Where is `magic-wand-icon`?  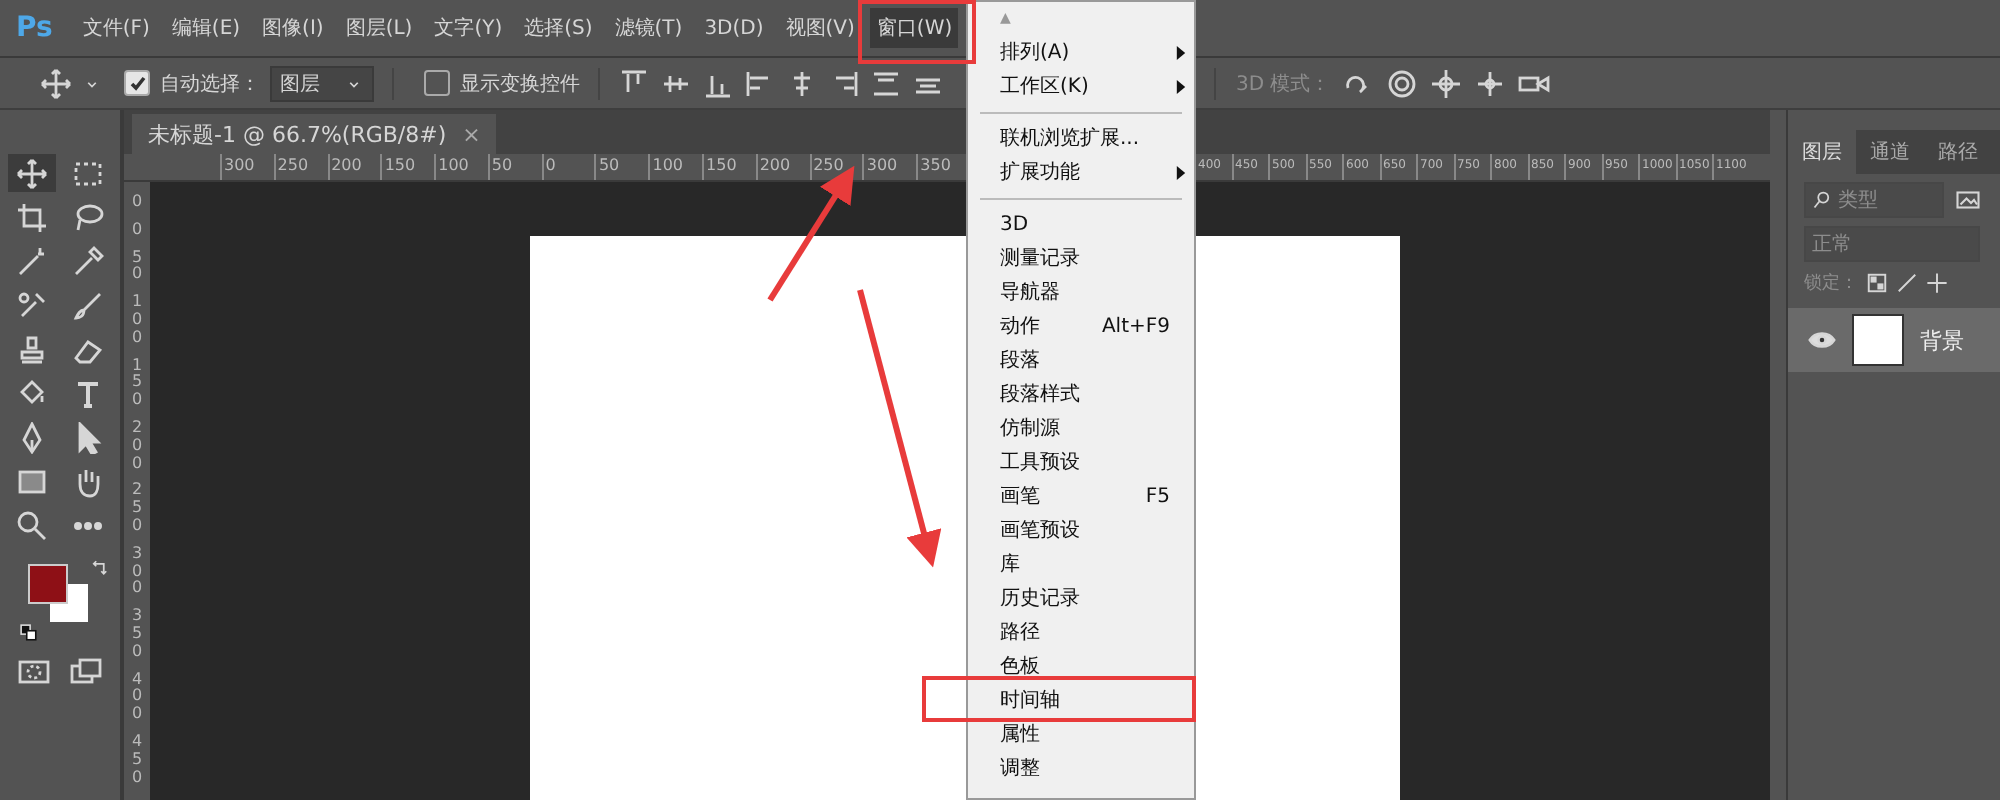
magic-wand-icon is located at coordinates (32, 261).